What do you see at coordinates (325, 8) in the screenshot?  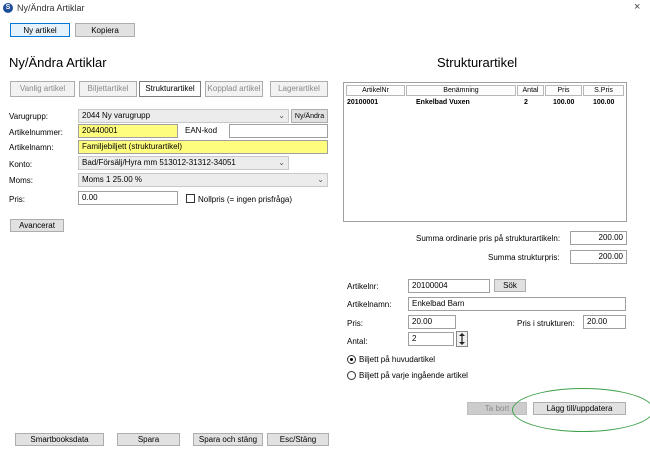 I see `title-bar` at bounding box center [325, 8].